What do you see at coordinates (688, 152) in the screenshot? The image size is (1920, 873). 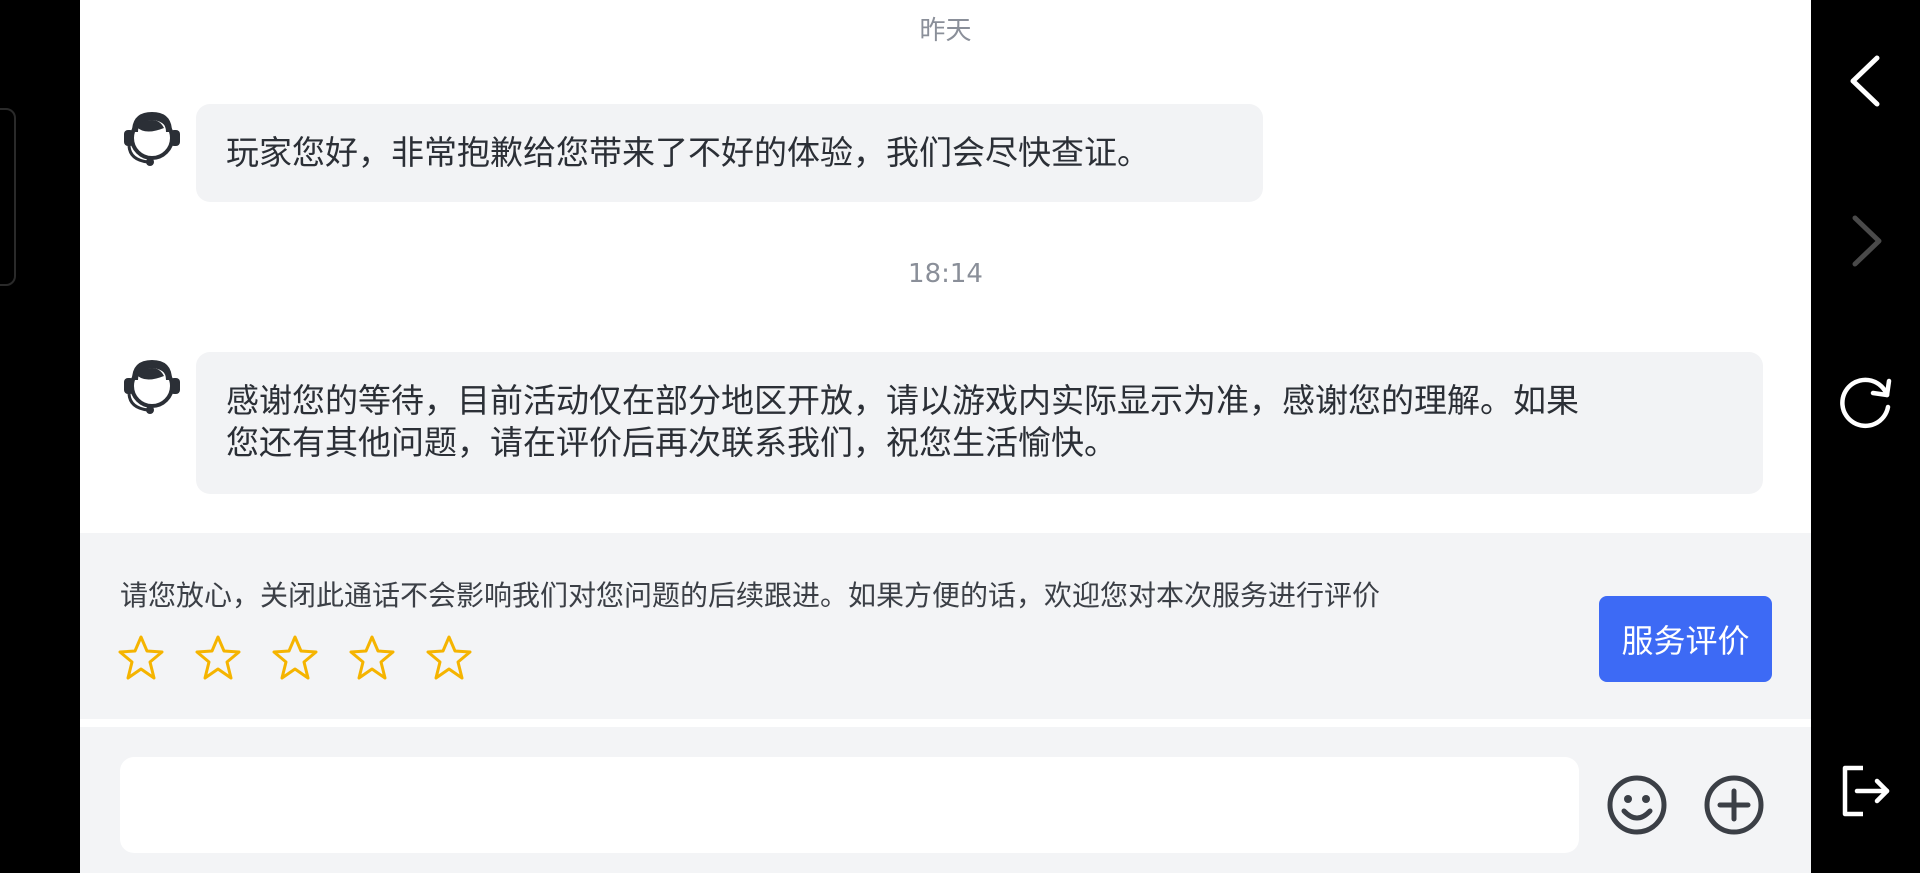 I see `message-text: 玩家您好，非常抱歉给您带来了不好的体验，我们会尽快查证。` at bounding box center [688, 152].